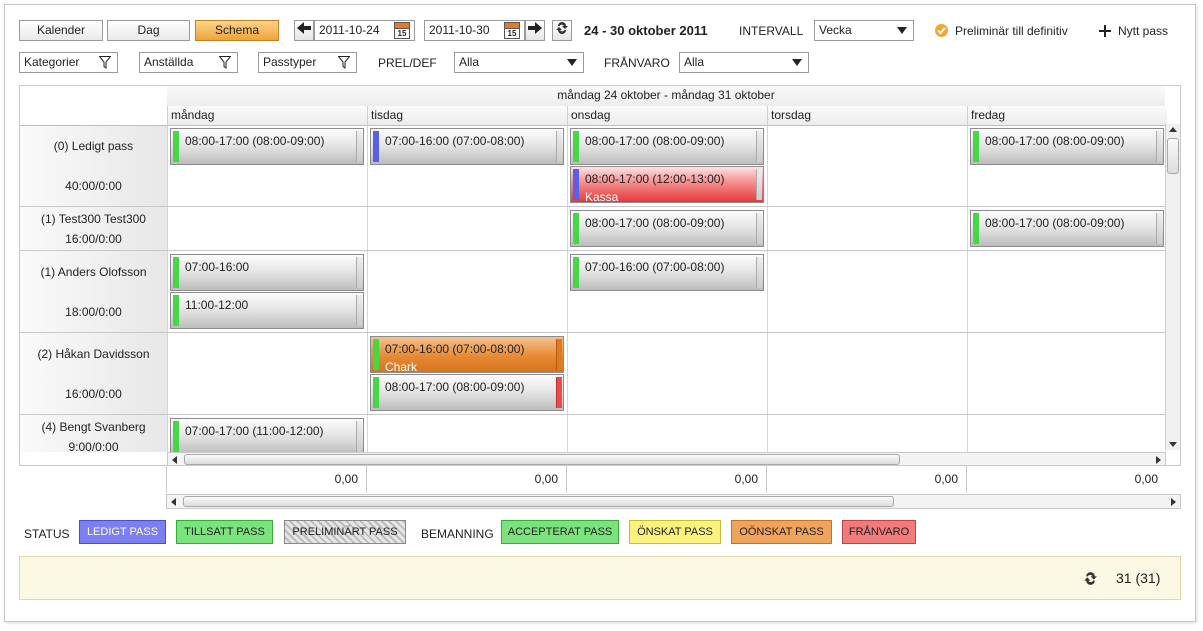  What do you see at coordinates (93, 292) in the screenshot?
I see `row-header-anders-olofsson: (1) Anders Olofsson 18:00/0:00` at bounding box center [93, 292].